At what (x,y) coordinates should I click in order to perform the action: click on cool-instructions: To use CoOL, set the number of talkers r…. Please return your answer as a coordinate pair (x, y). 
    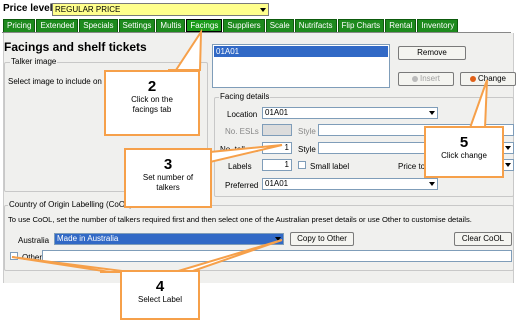
    Looking at the image, I should click on (240, 219).